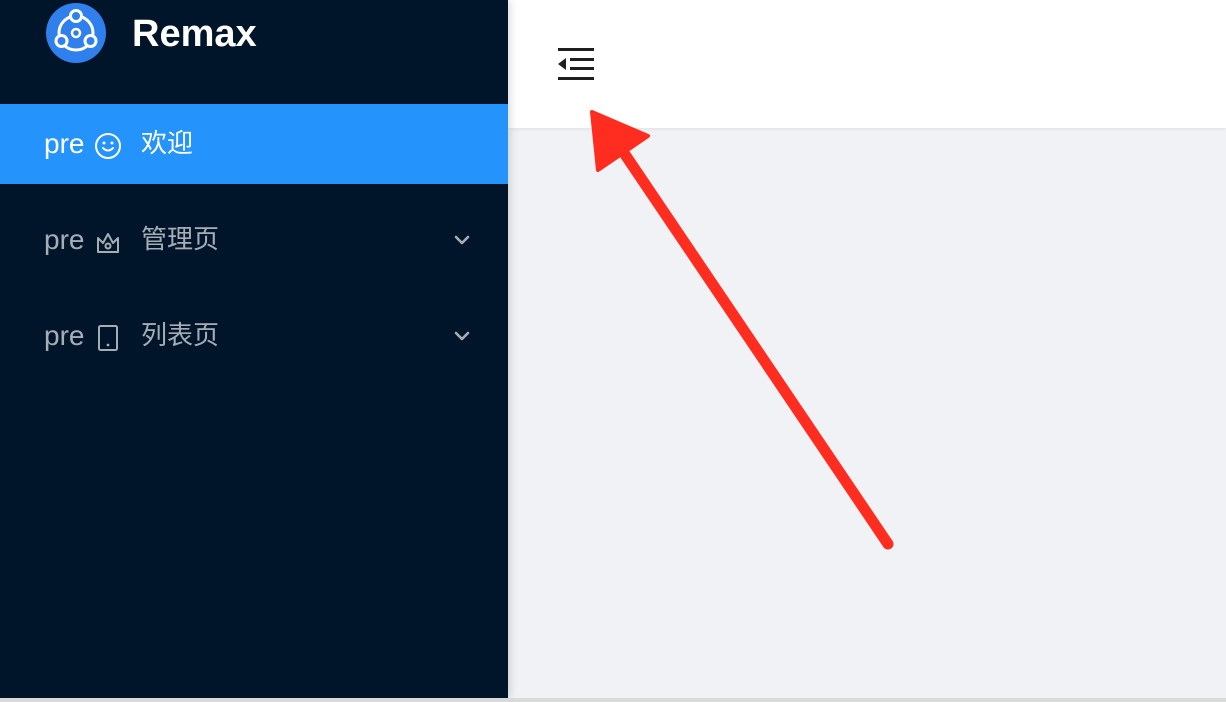  What do you see at coordinates (167, 144) in the screenshot?
I see `sidebar-item-label: 欢迎` at bounding box center [167, 144].